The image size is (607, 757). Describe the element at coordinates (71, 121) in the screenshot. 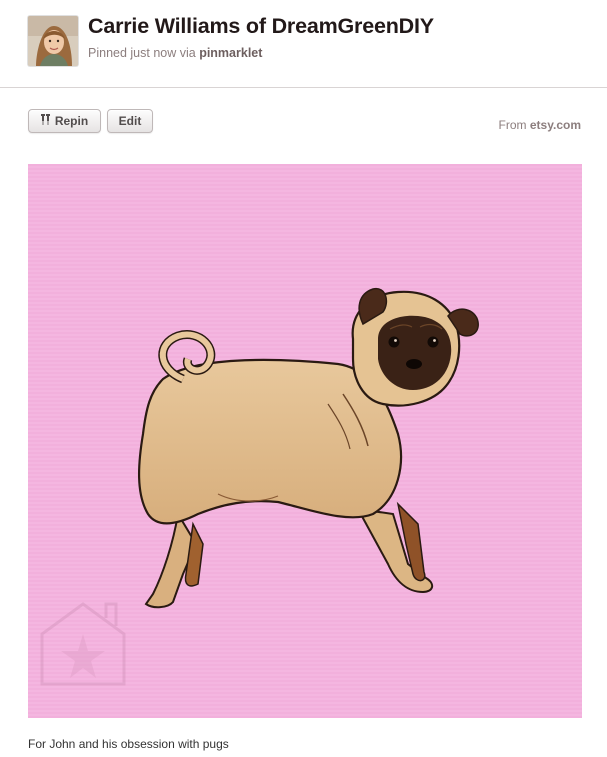

I see `repin-label: Repin` at that location.